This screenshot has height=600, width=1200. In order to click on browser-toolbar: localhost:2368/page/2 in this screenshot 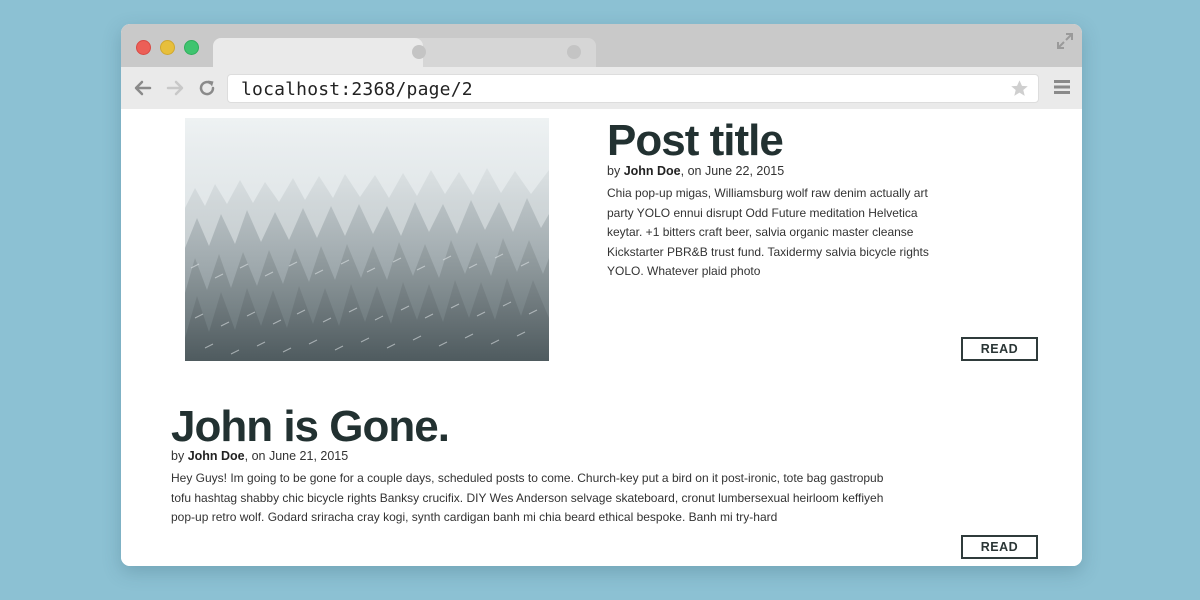, I will do `click(601, 88)`.